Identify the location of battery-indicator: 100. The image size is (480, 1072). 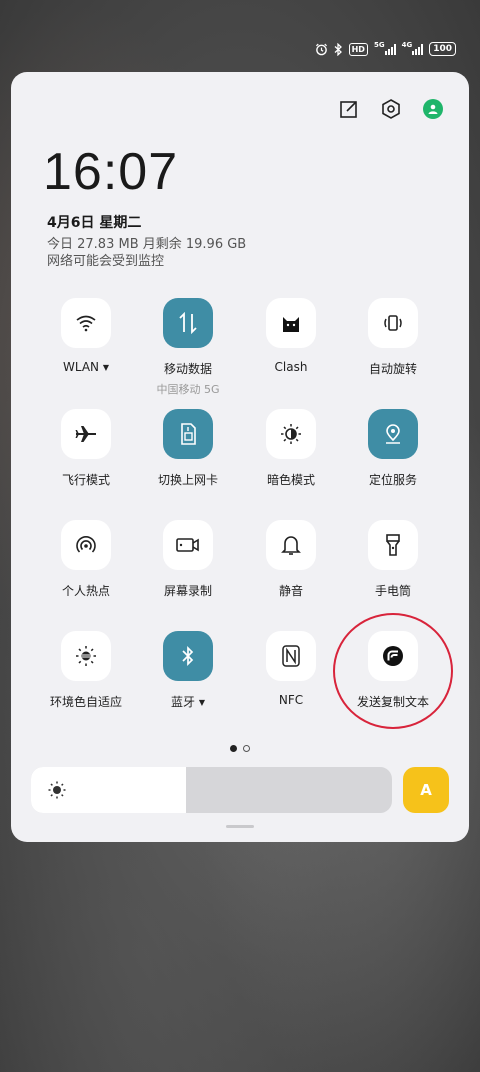
(442, 49).